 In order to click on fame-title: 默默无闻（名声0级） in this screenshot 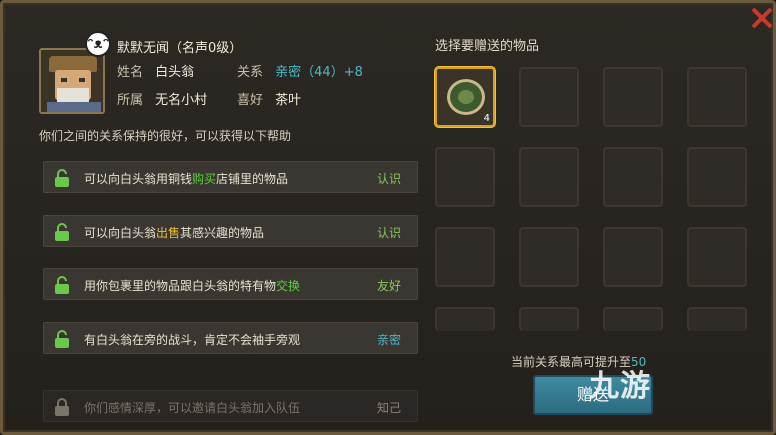, I will do `click(180, 48)`.